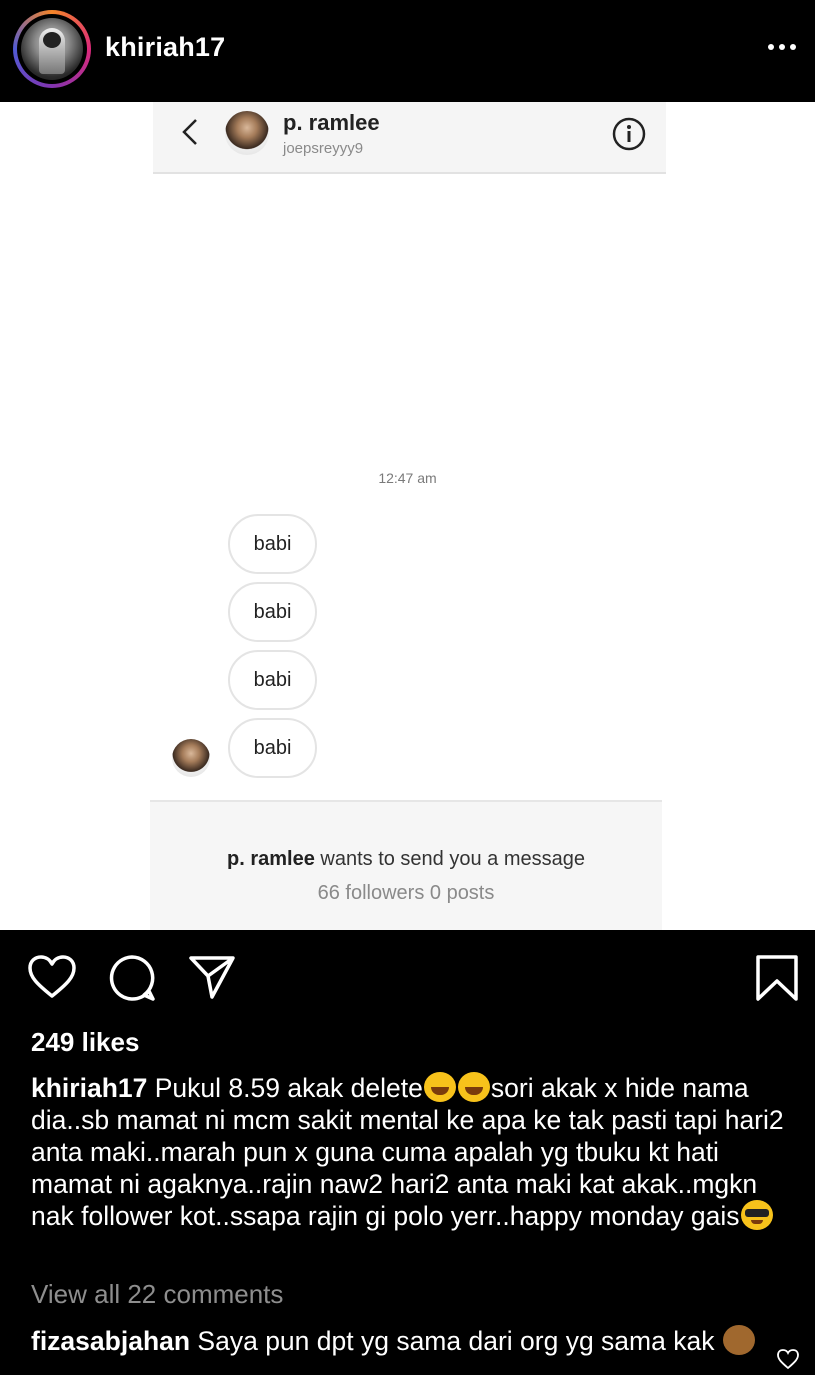  What do you see at coordinates (406, 893) in the screenshot?
I see `request-stats: 66 followers 0 posts` at bounding box center [406, 893].